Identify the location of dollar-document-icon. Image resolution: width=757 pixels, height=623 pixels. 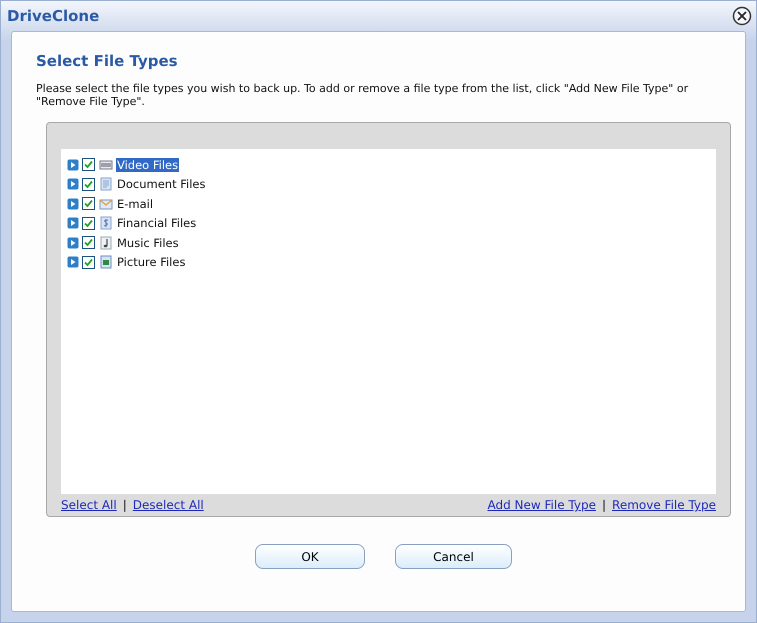
(106, 223).